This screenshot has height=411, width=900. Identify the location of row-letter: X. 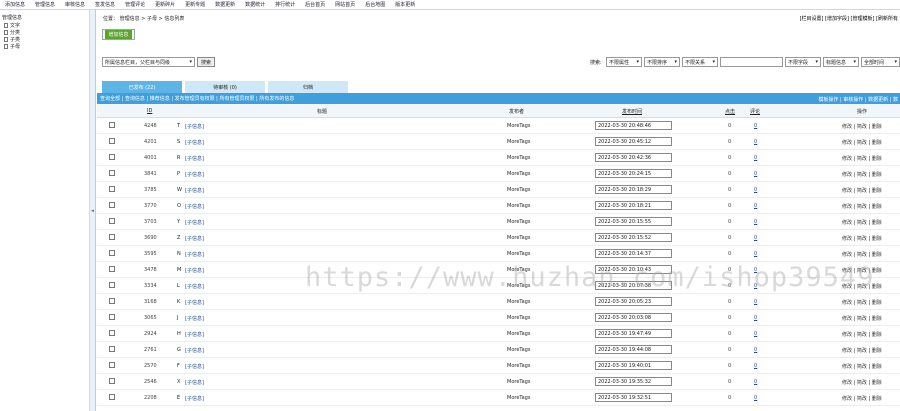
(178, 382).